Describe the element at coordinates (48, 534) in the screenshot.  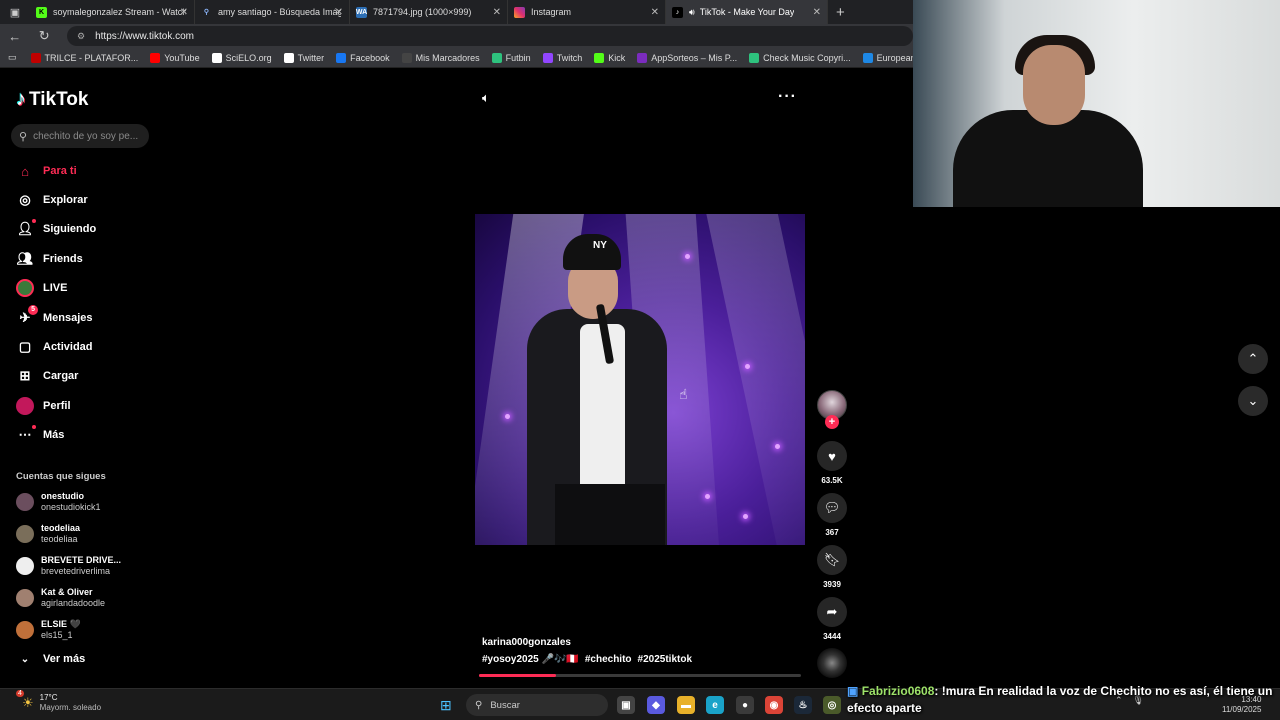
I see `following-account: teodeliaa teodeliaa` at that location.